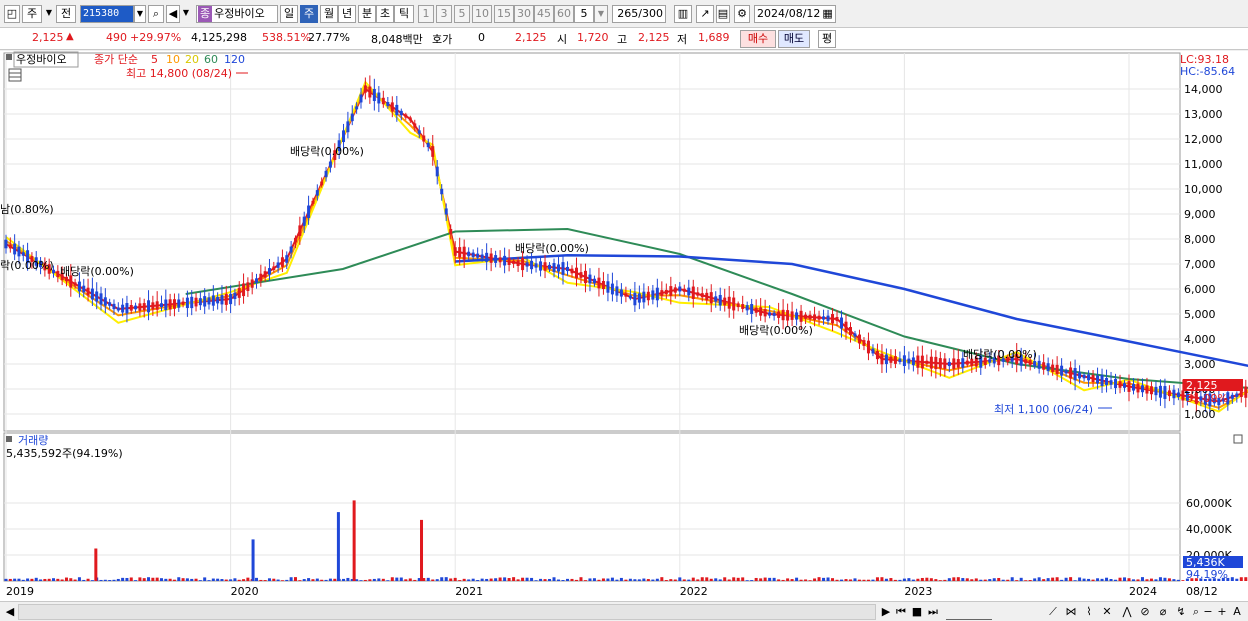 The width and height of the screenshot is (1248, 621). Describe the element at coordinates (1196, 612) in the screenshot. I see `zoom-icon: ⌕` at that location.